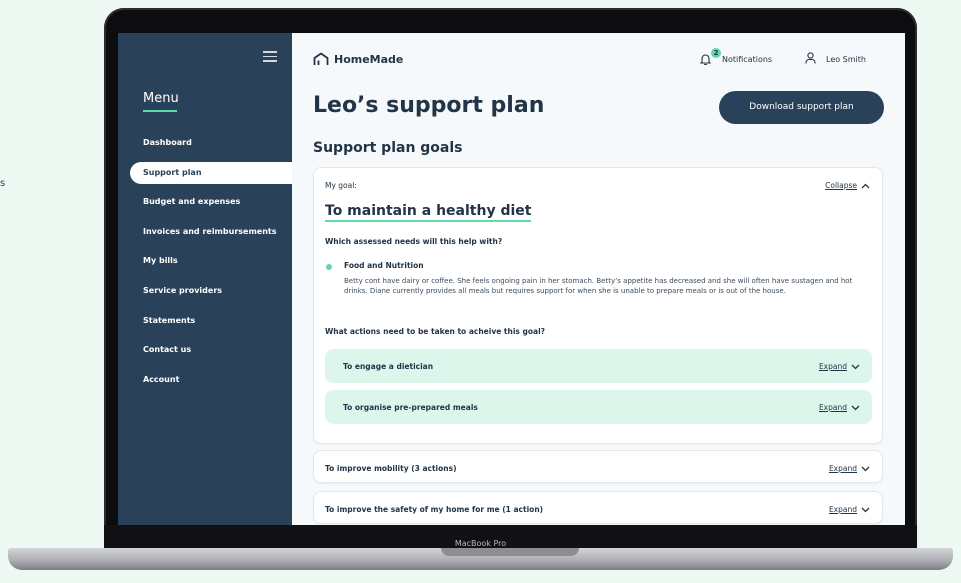 The height and width of the screenshot is (583, 961). Describe the element at coordinates (429, 105) in the screenshot. I see `page-title: Leo’s support plan` at that location.